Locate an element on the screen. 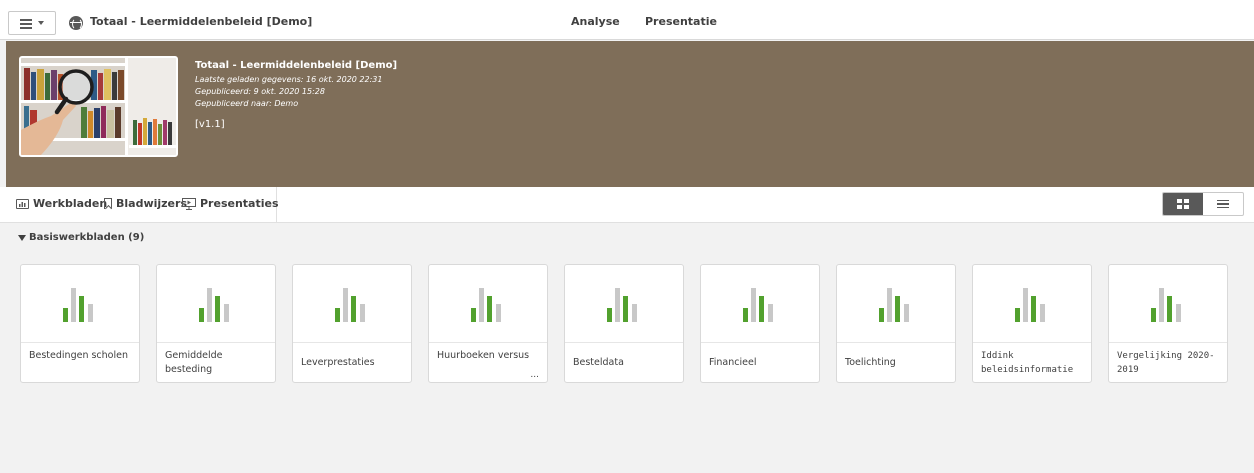  sheet-card: Leverprestaties is located at coordinates (352, 323).